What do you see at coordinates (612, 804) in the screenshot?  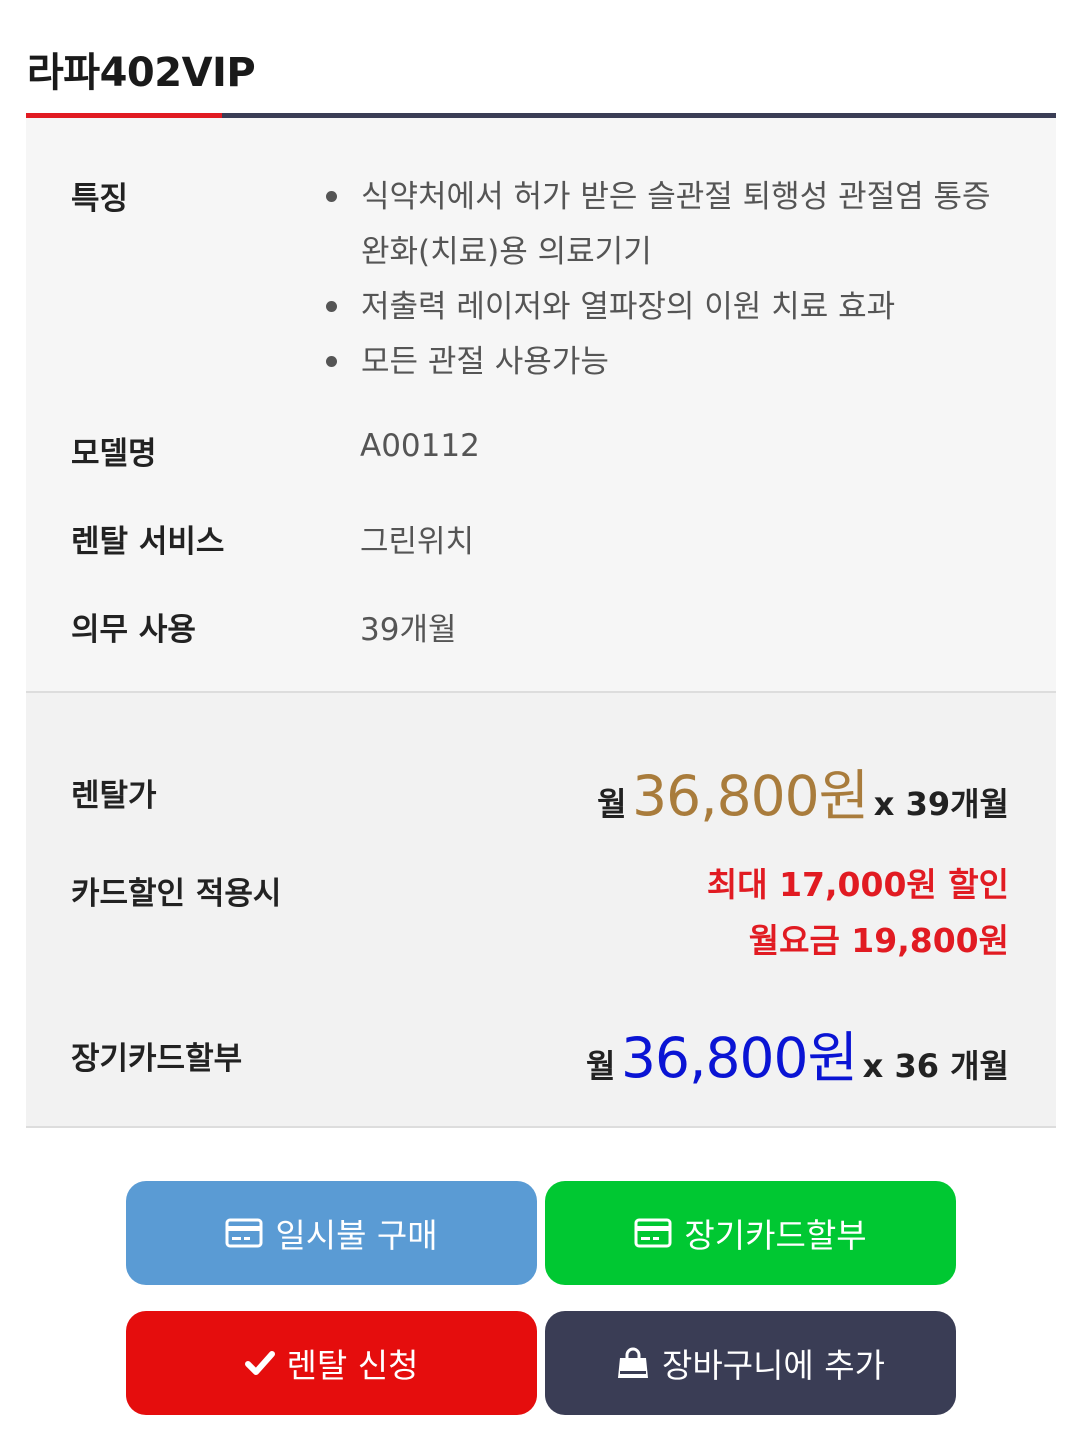 I see `rental-price-prefix: 월` at bounding box center [612, 804].